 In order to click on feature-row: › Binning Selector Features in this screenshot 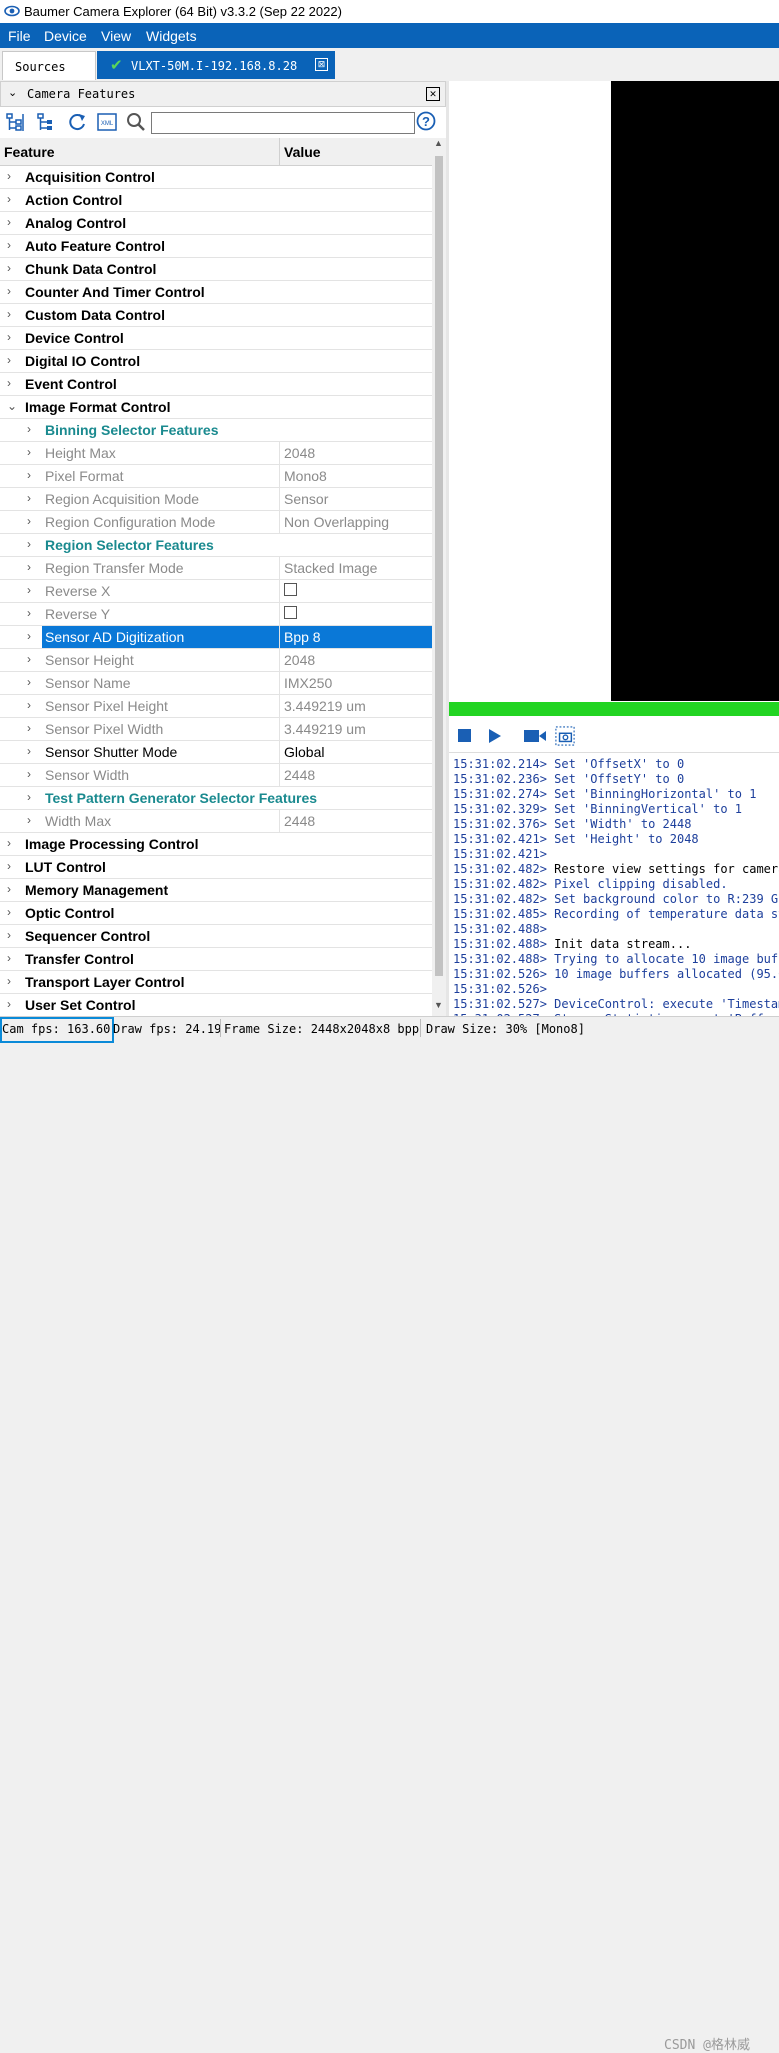, I will do `click(216, 430)`.